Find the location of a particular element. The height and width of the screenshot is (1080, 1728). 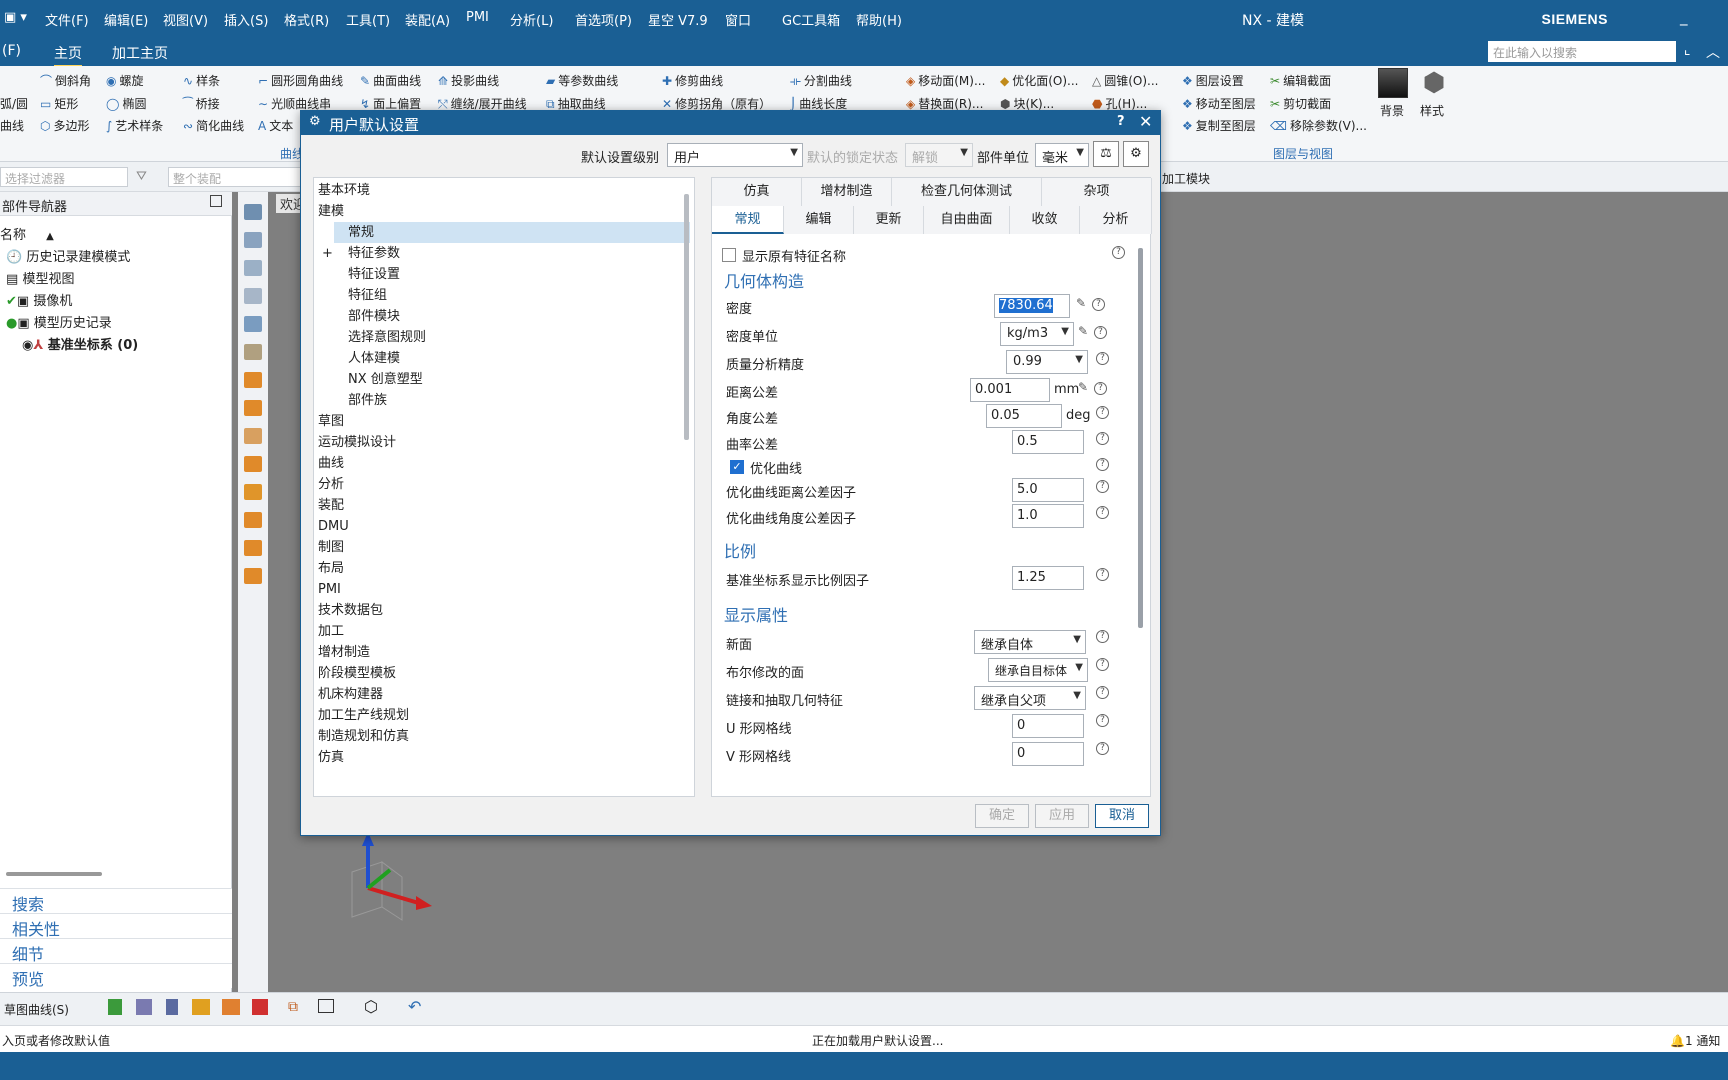

boolean-face-select: 继承自目标体 ▼ is located at coordinates (1038, 670).